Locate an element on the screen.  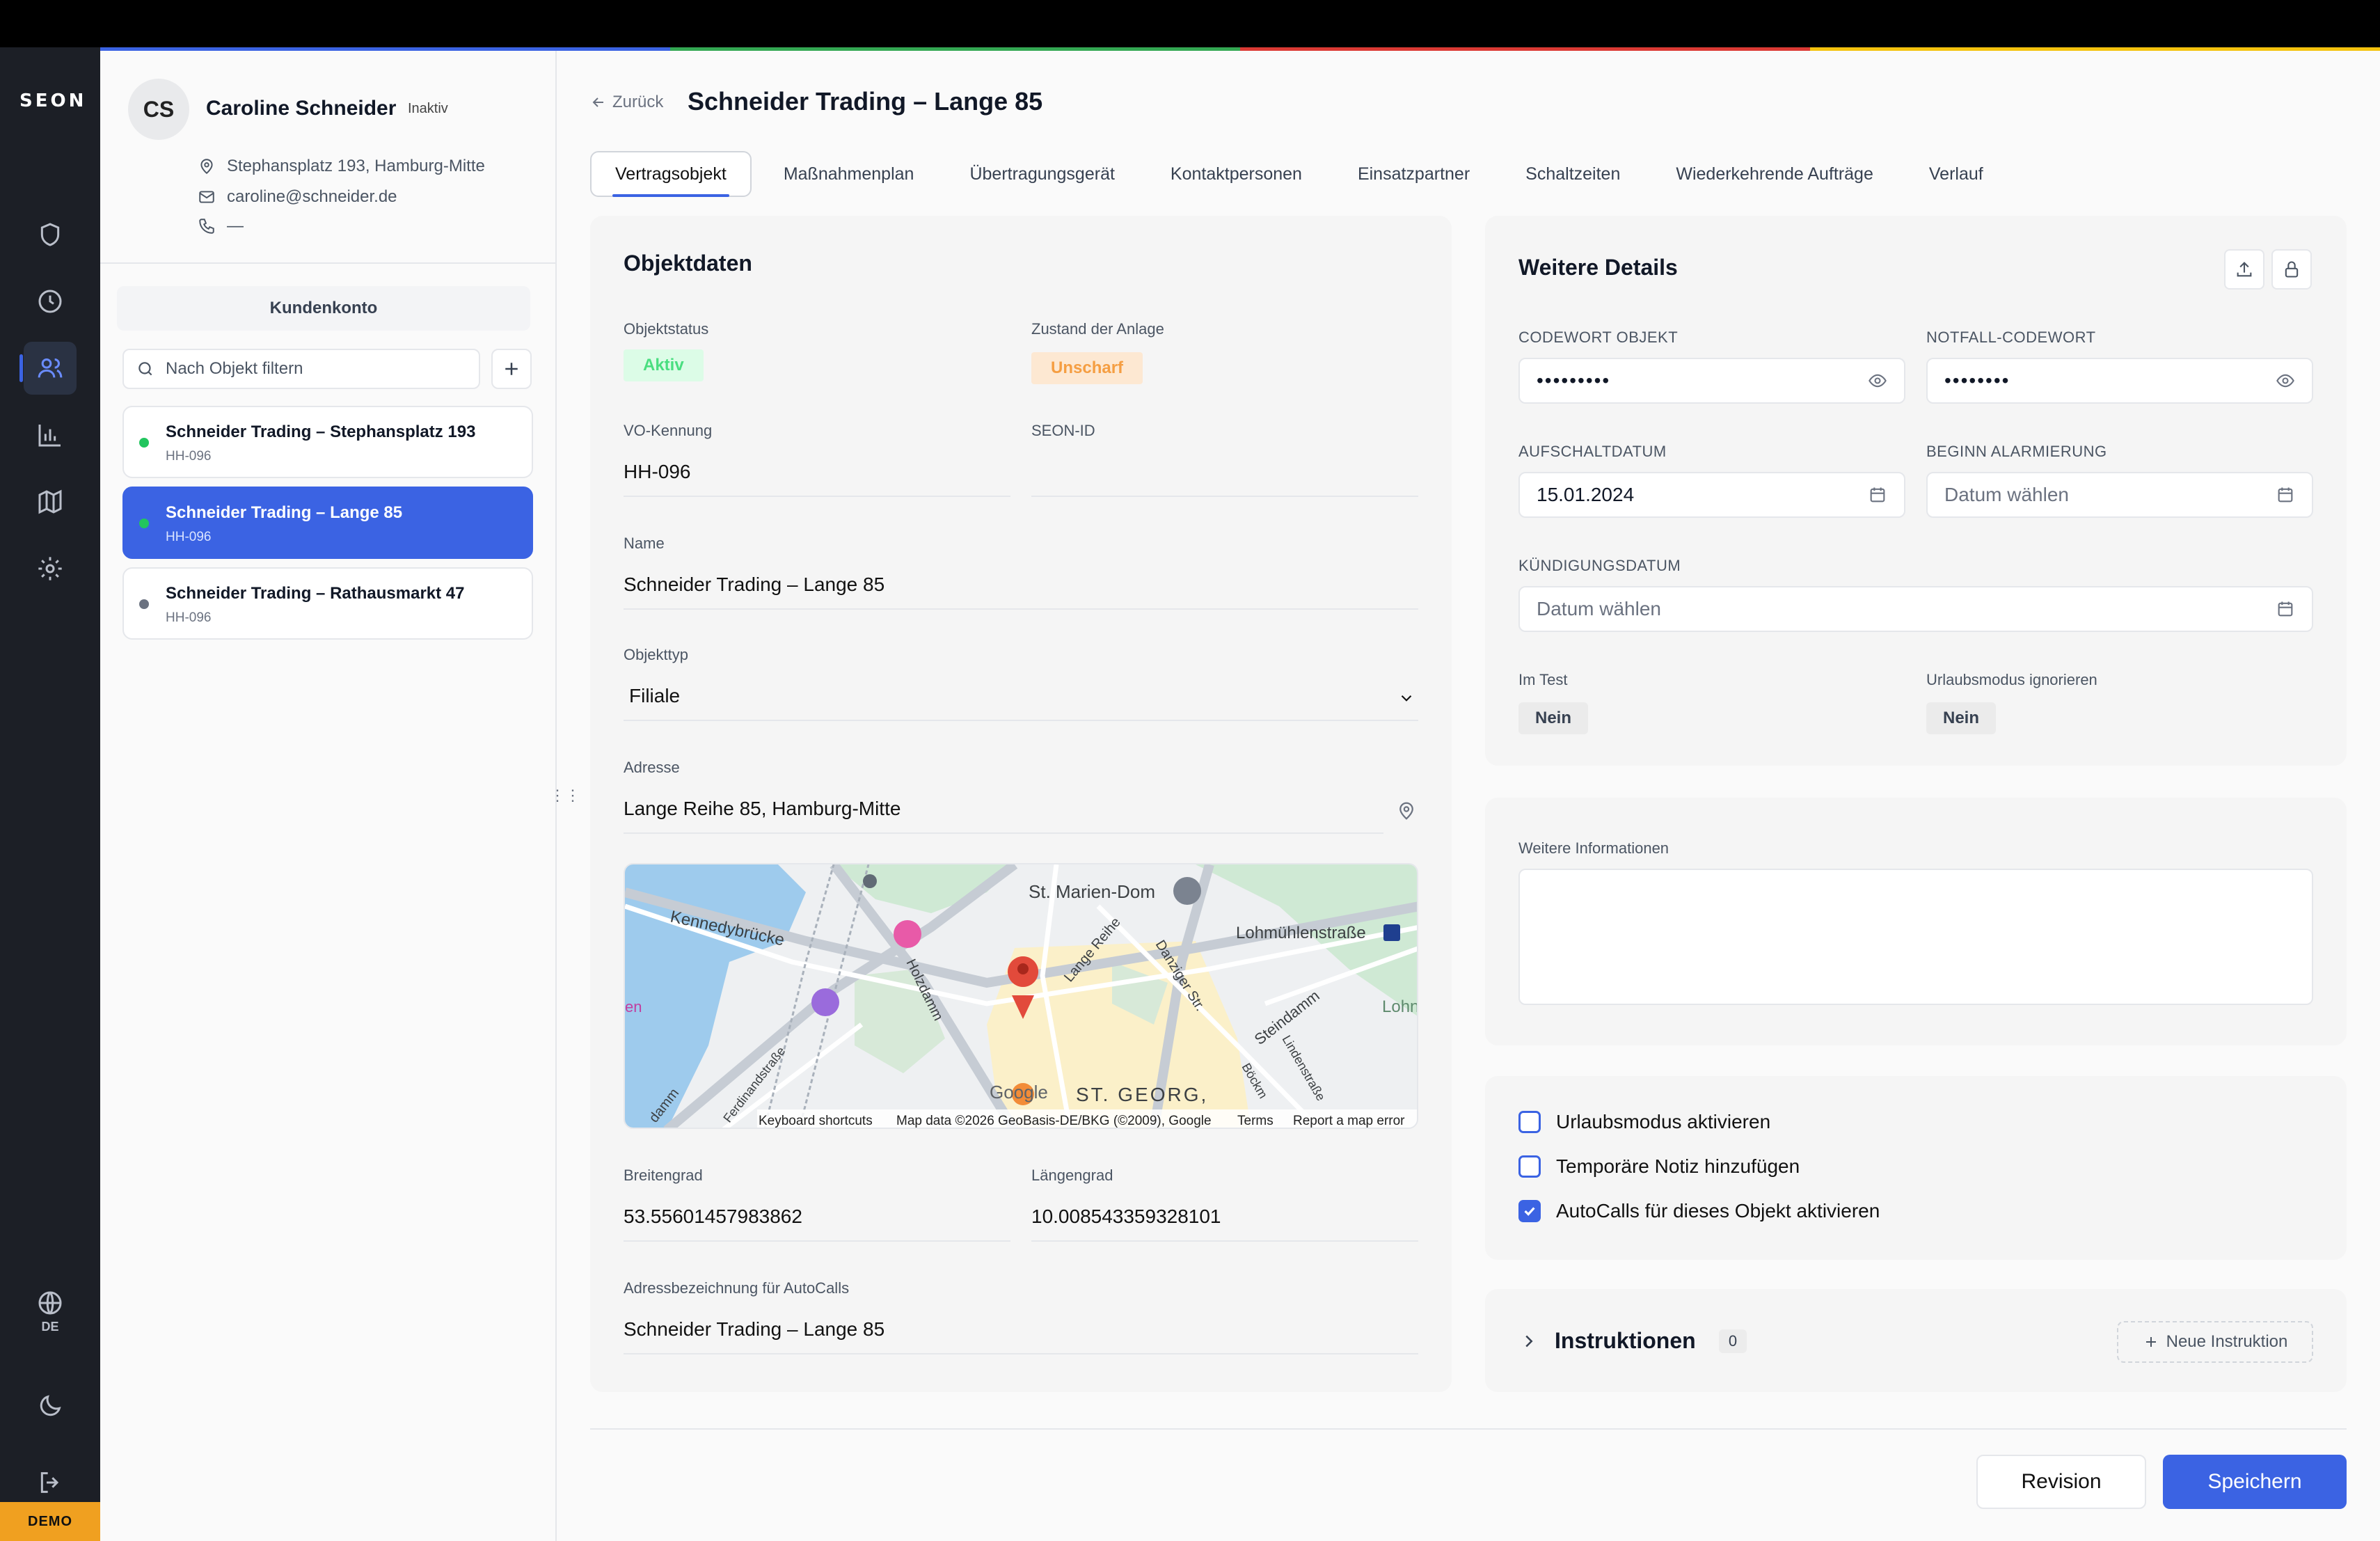
tab-vertragsobjekt: Vertragsobjekt is located at coordinates (671, 174).